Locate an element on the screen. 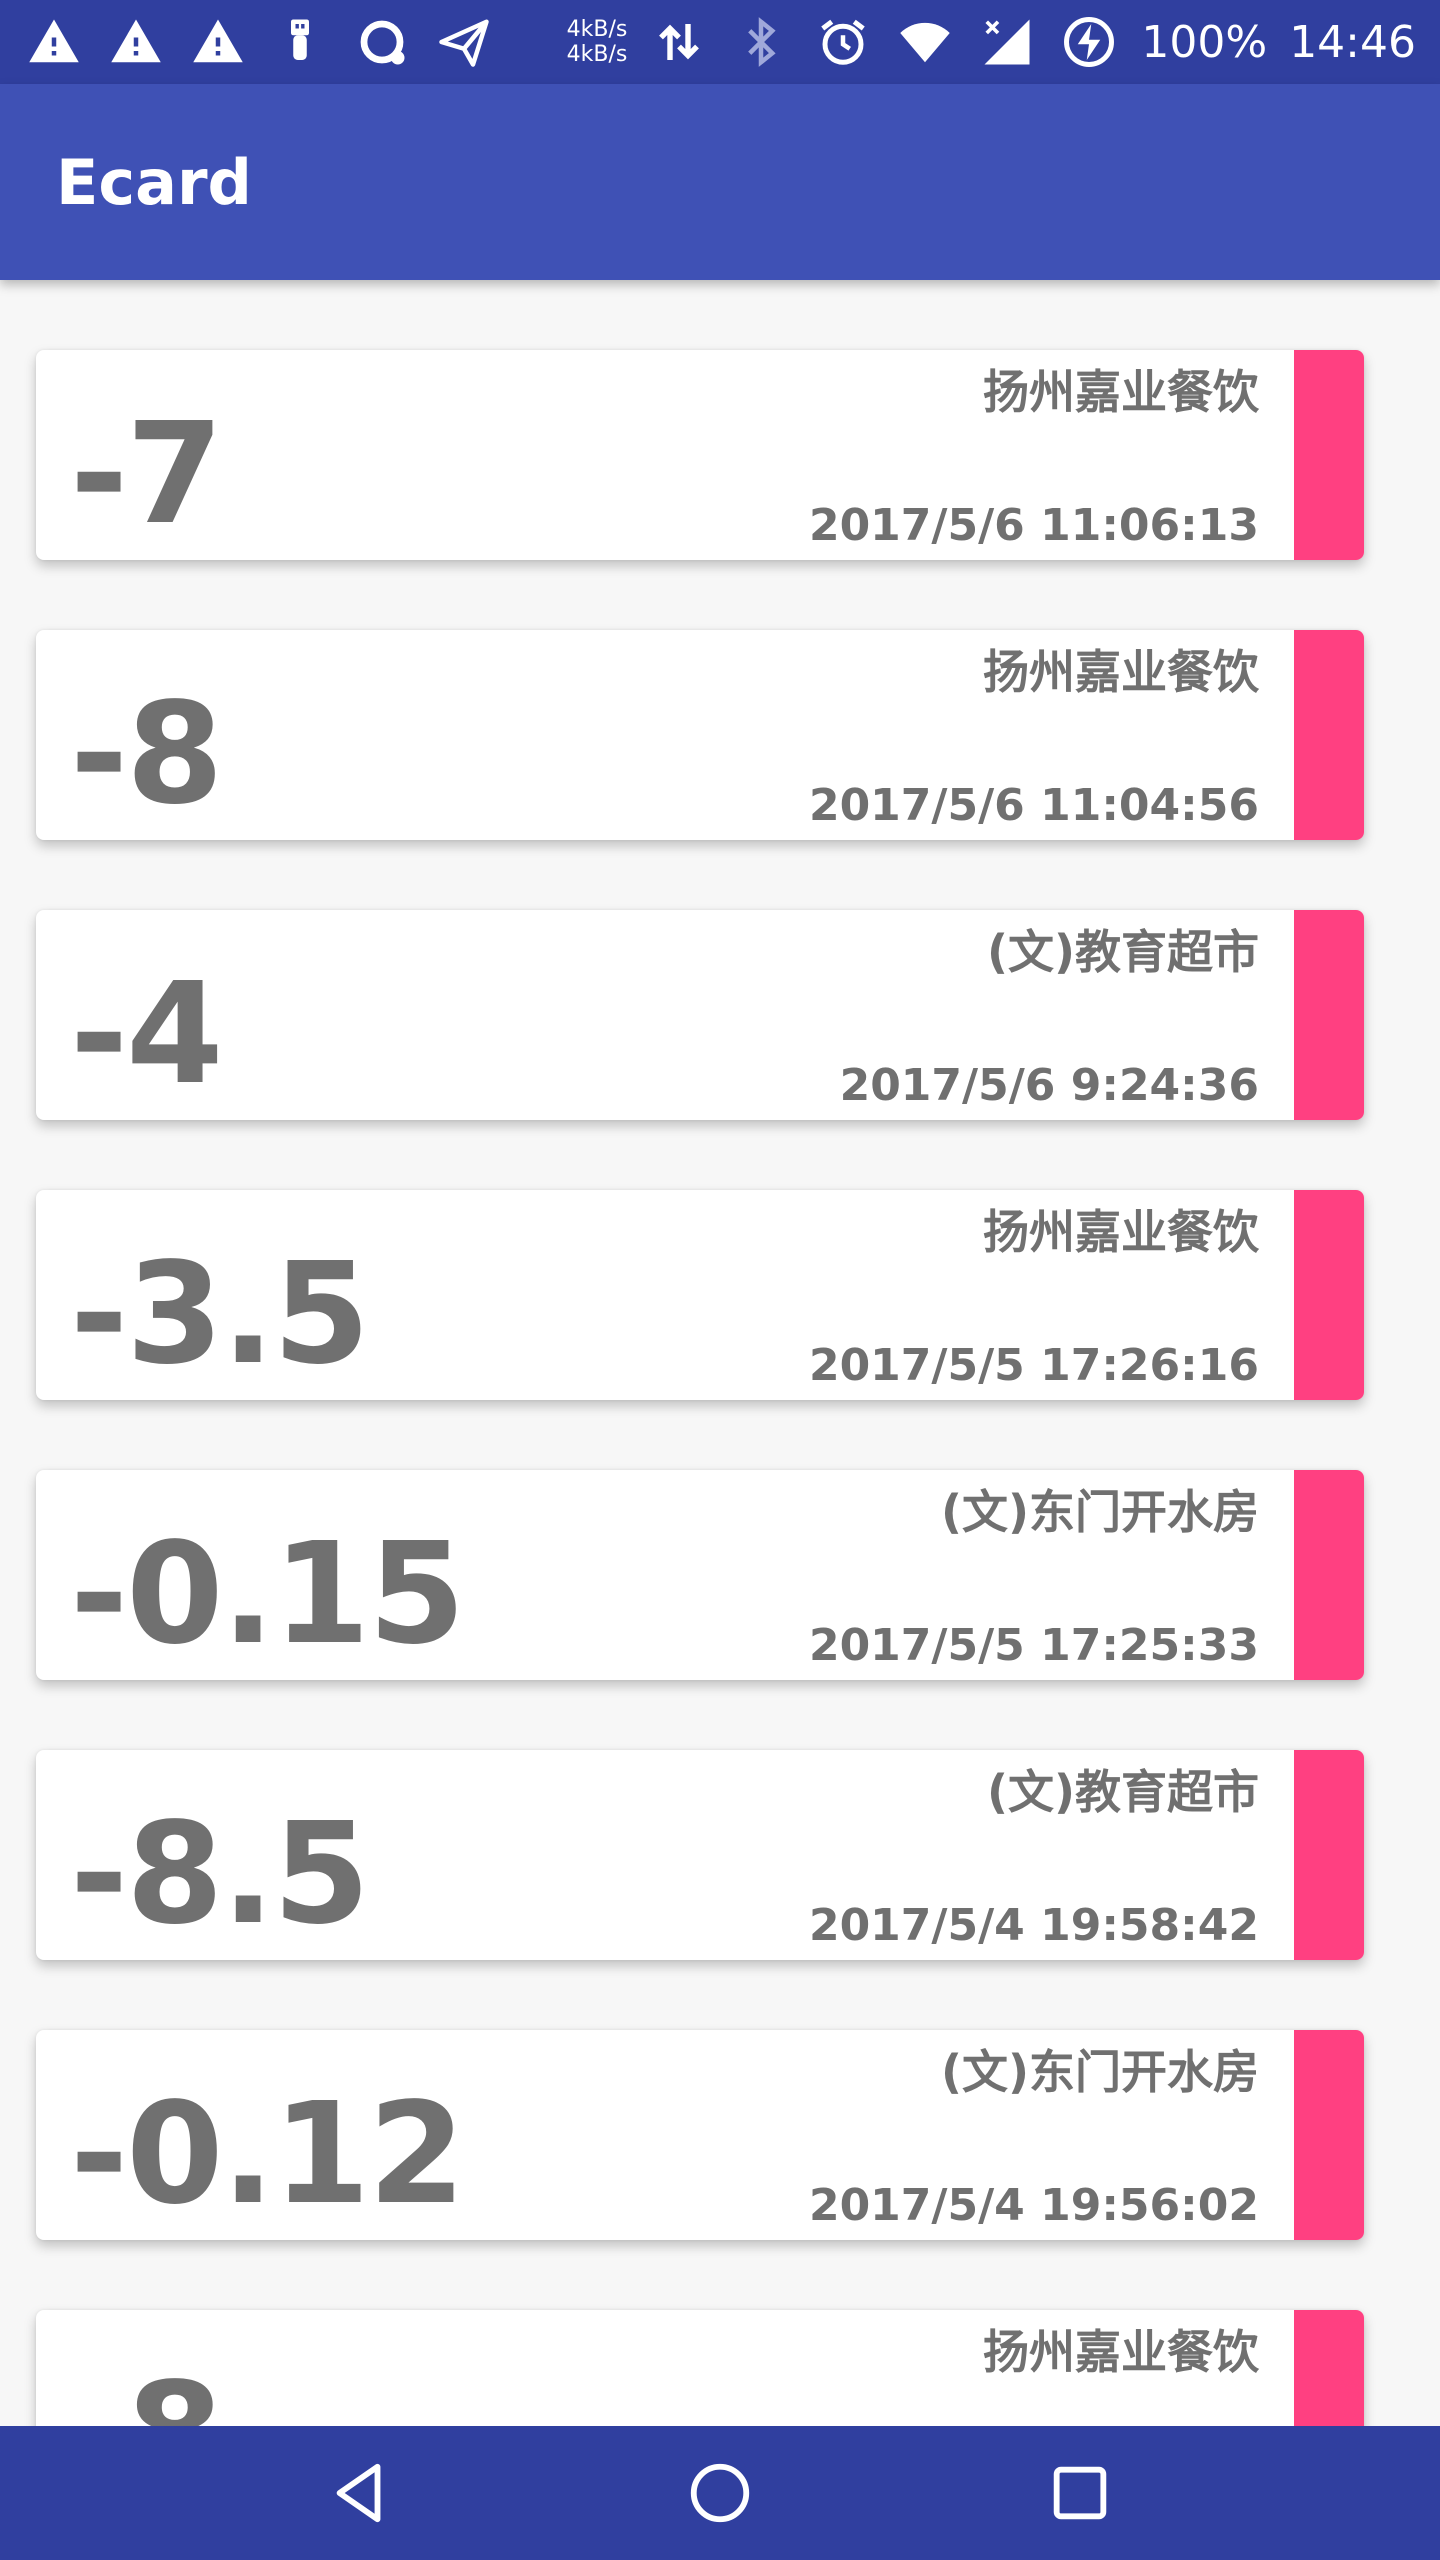 The width and height of the screenshot is (1440, 2560). recents-button is located at coordinates (1080, 2493).